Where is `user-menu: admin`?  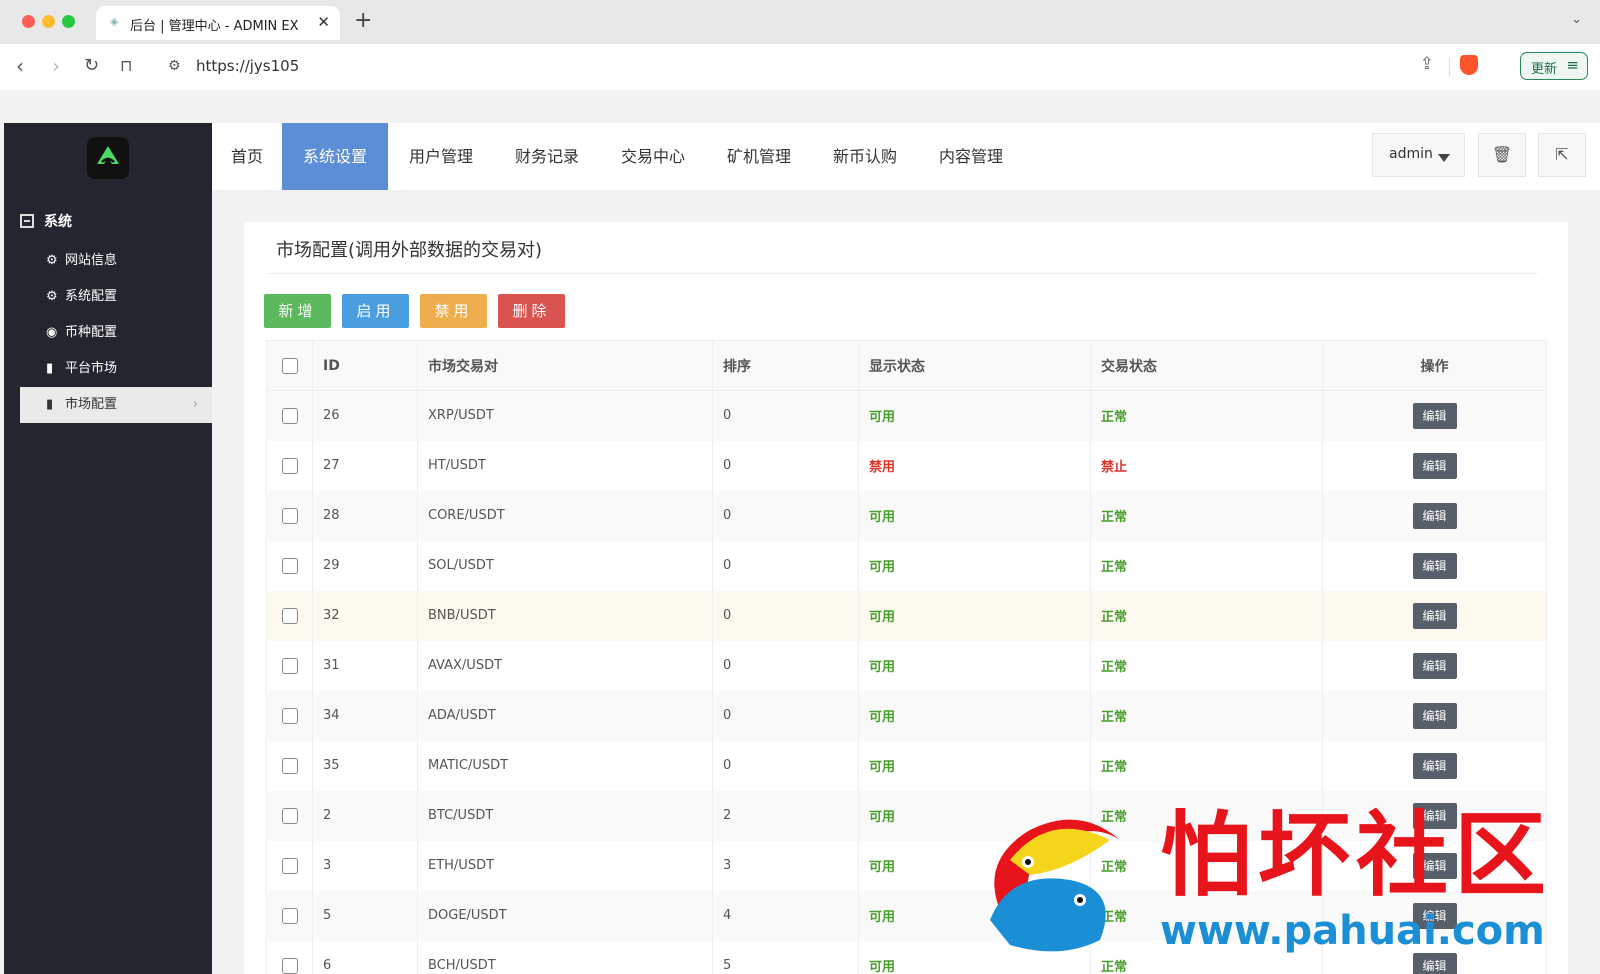
user-menu: admin is located at coordinates (1418, 155).